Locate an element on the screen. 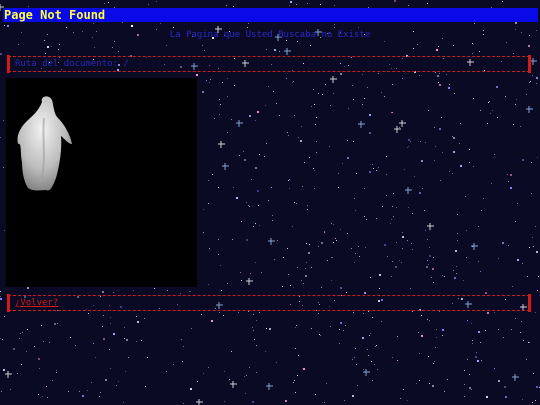 The height and width of the screenshot is (405, 540). path-frame: Ruta del documento: / is located at coordinates (269, 64).